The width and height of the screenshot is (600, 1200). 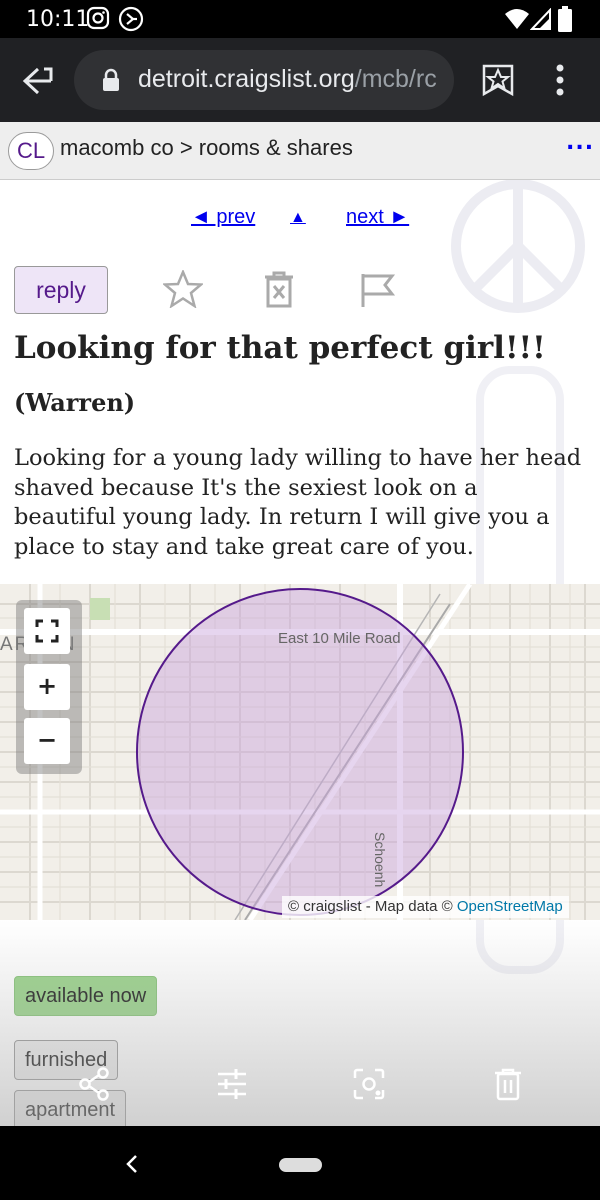 I want to click on next-link-text: next ►, so click(x=377, y=217).